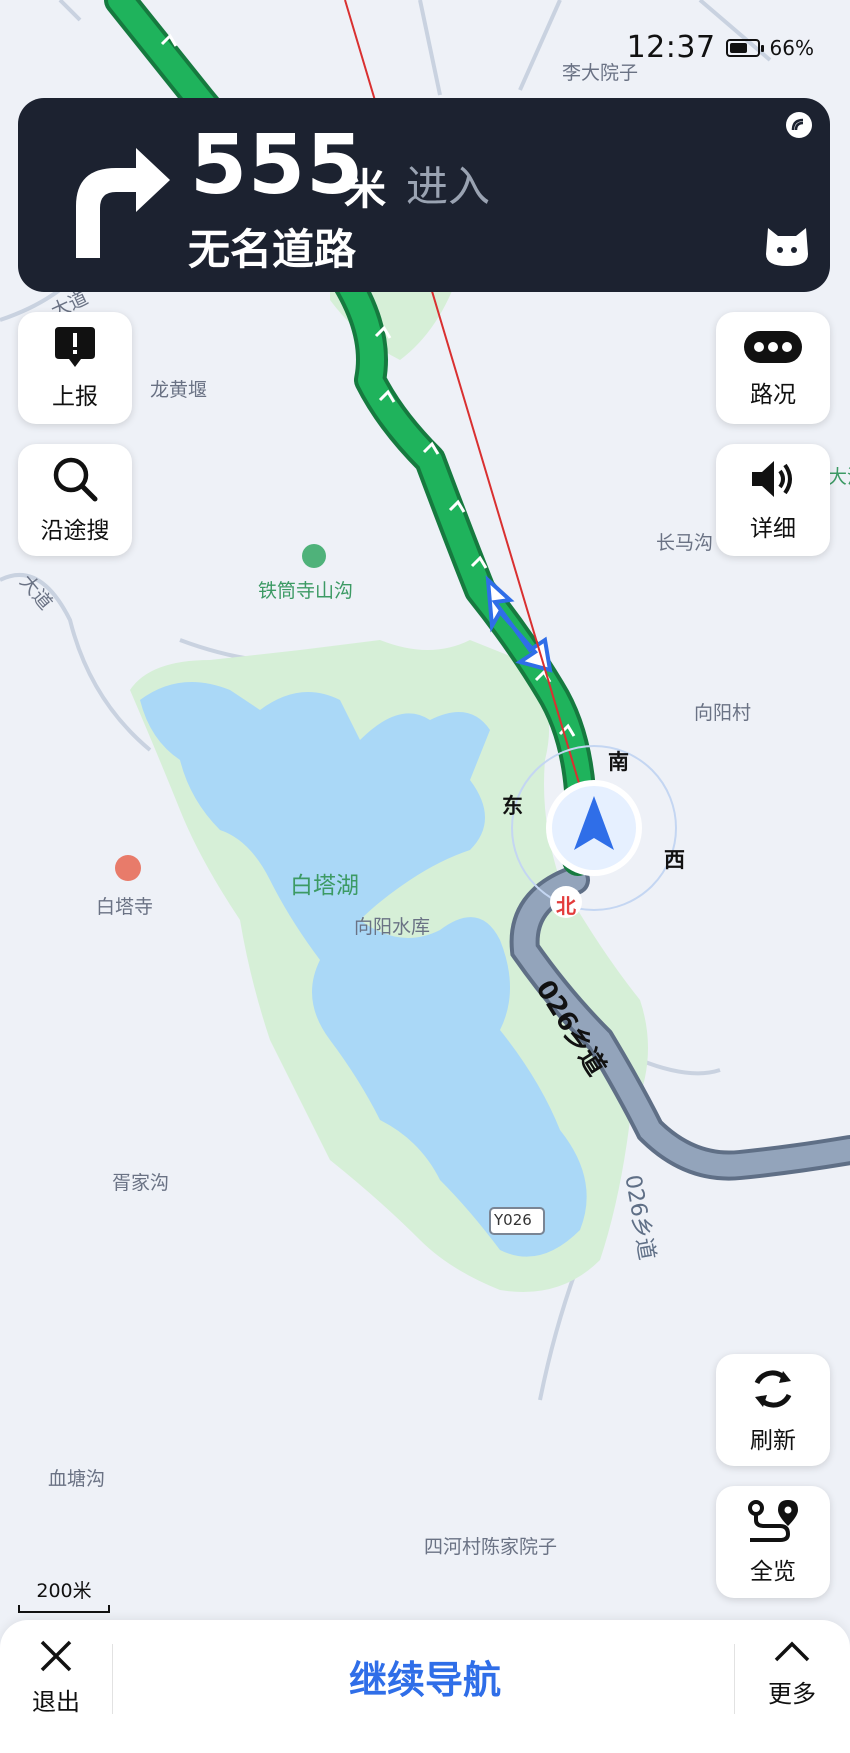  I want to click on battery-icon, so click(744, 47).